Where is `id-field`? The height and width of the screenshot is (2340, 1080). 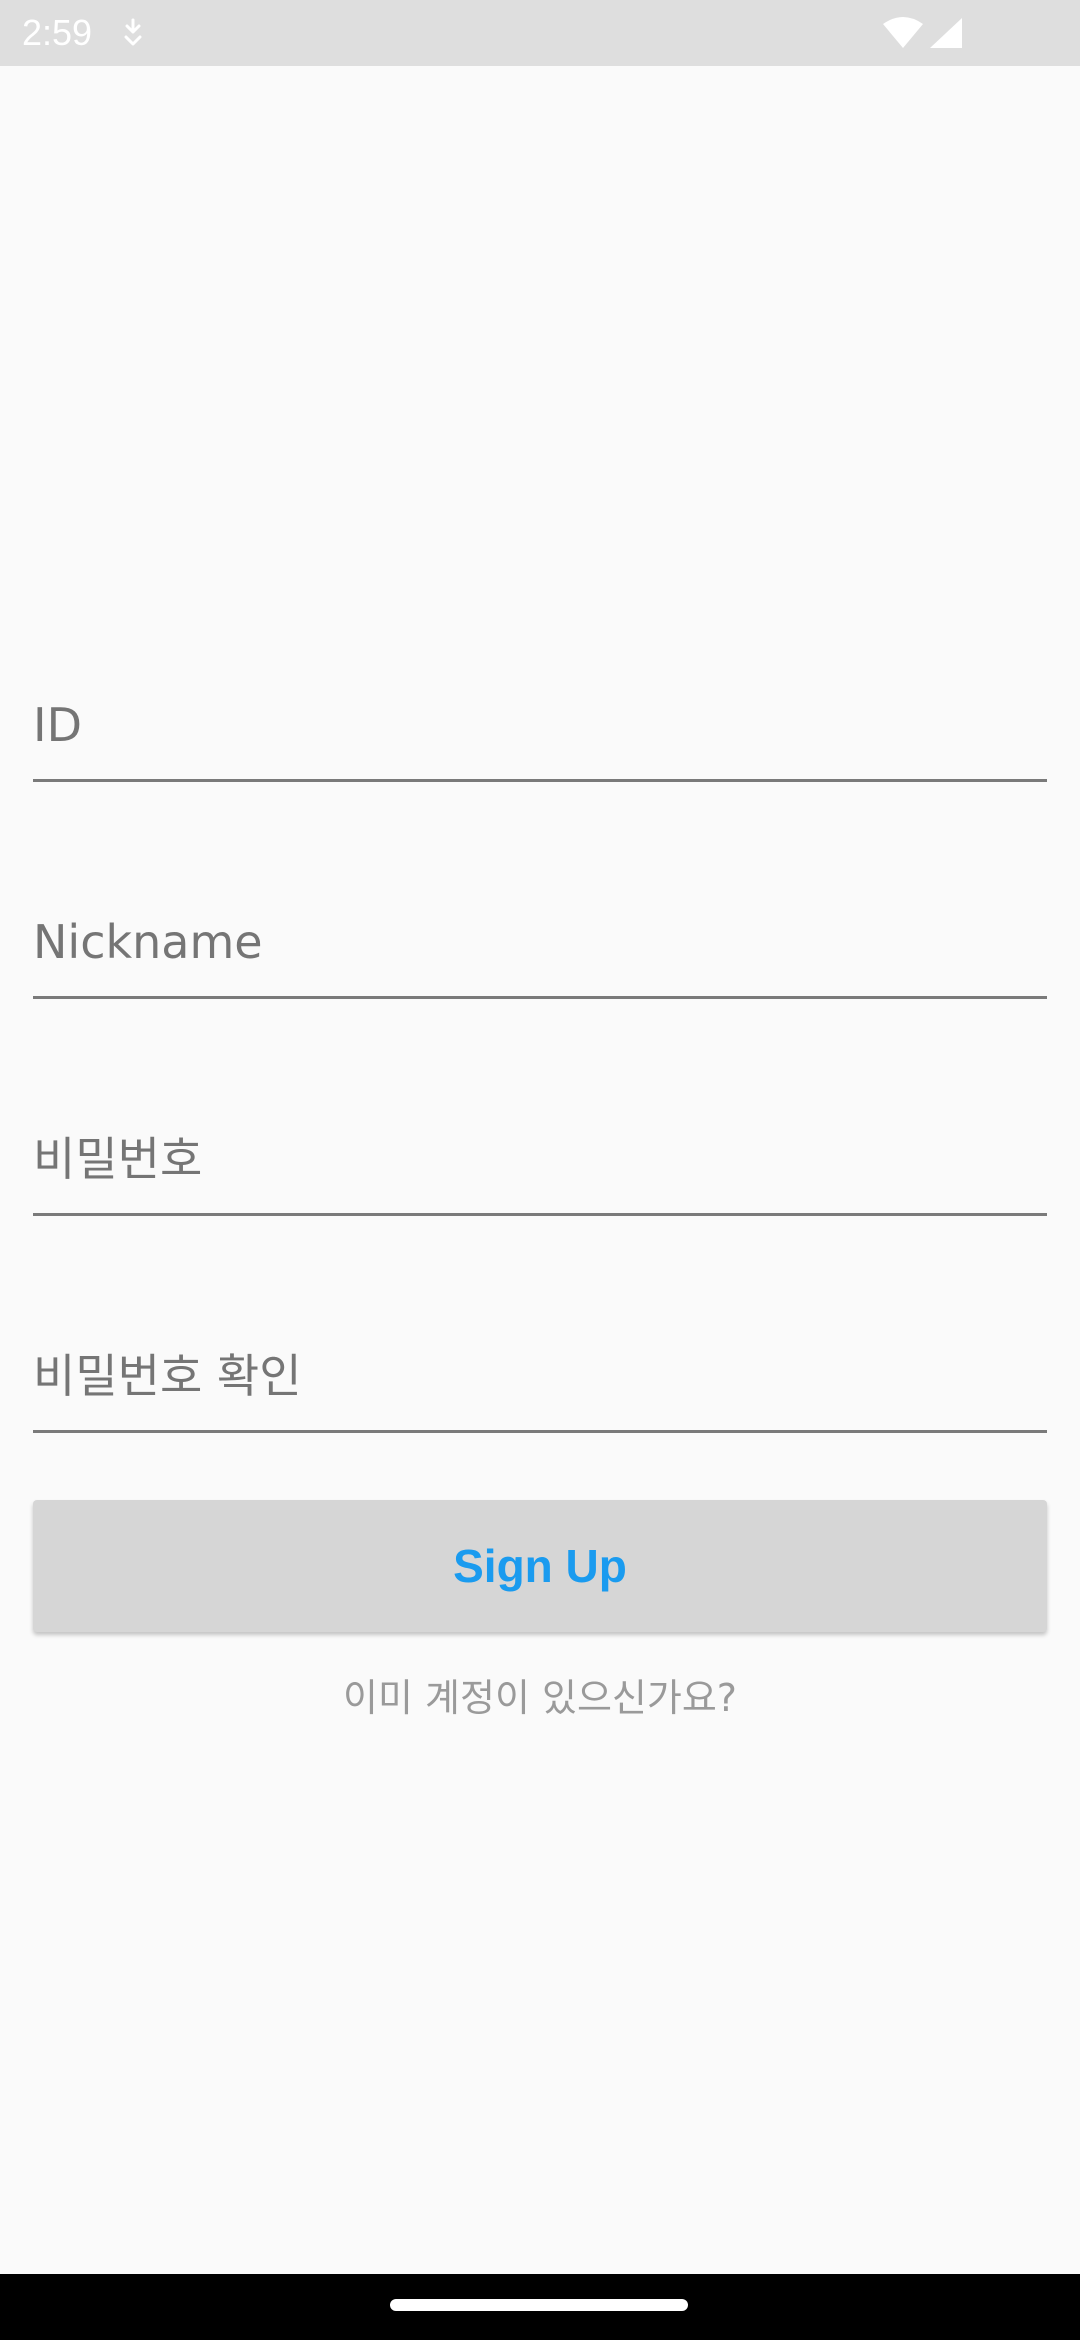 id-field is located at coordinates (540, 727).